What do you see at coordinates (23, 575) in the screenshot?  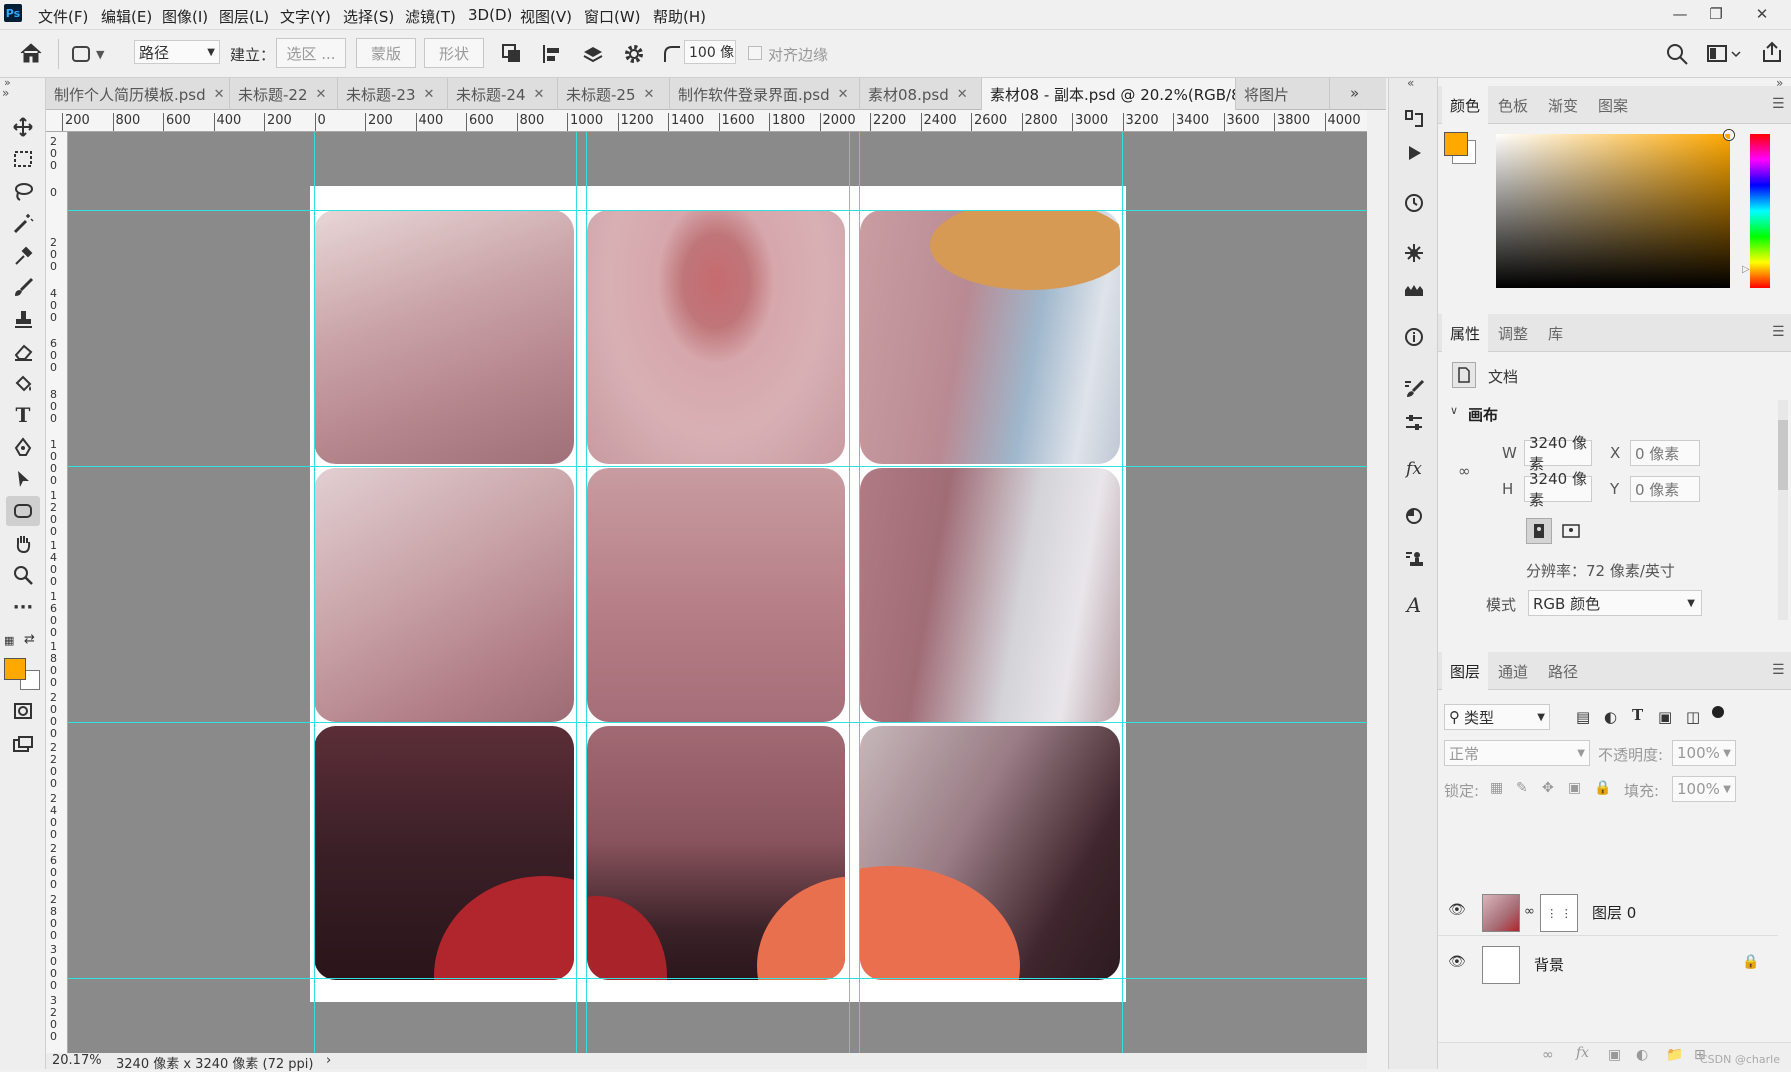 I see `zoom-tool-icon` at bounding box center [23, 575].